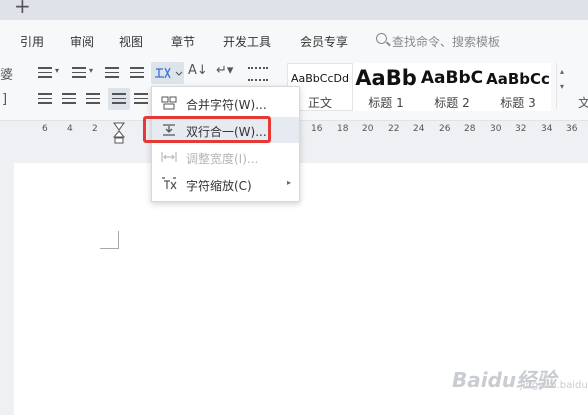 This screenshot has width=588, height=415. I want to click on style-label: 标题 1, so click(386, 103).